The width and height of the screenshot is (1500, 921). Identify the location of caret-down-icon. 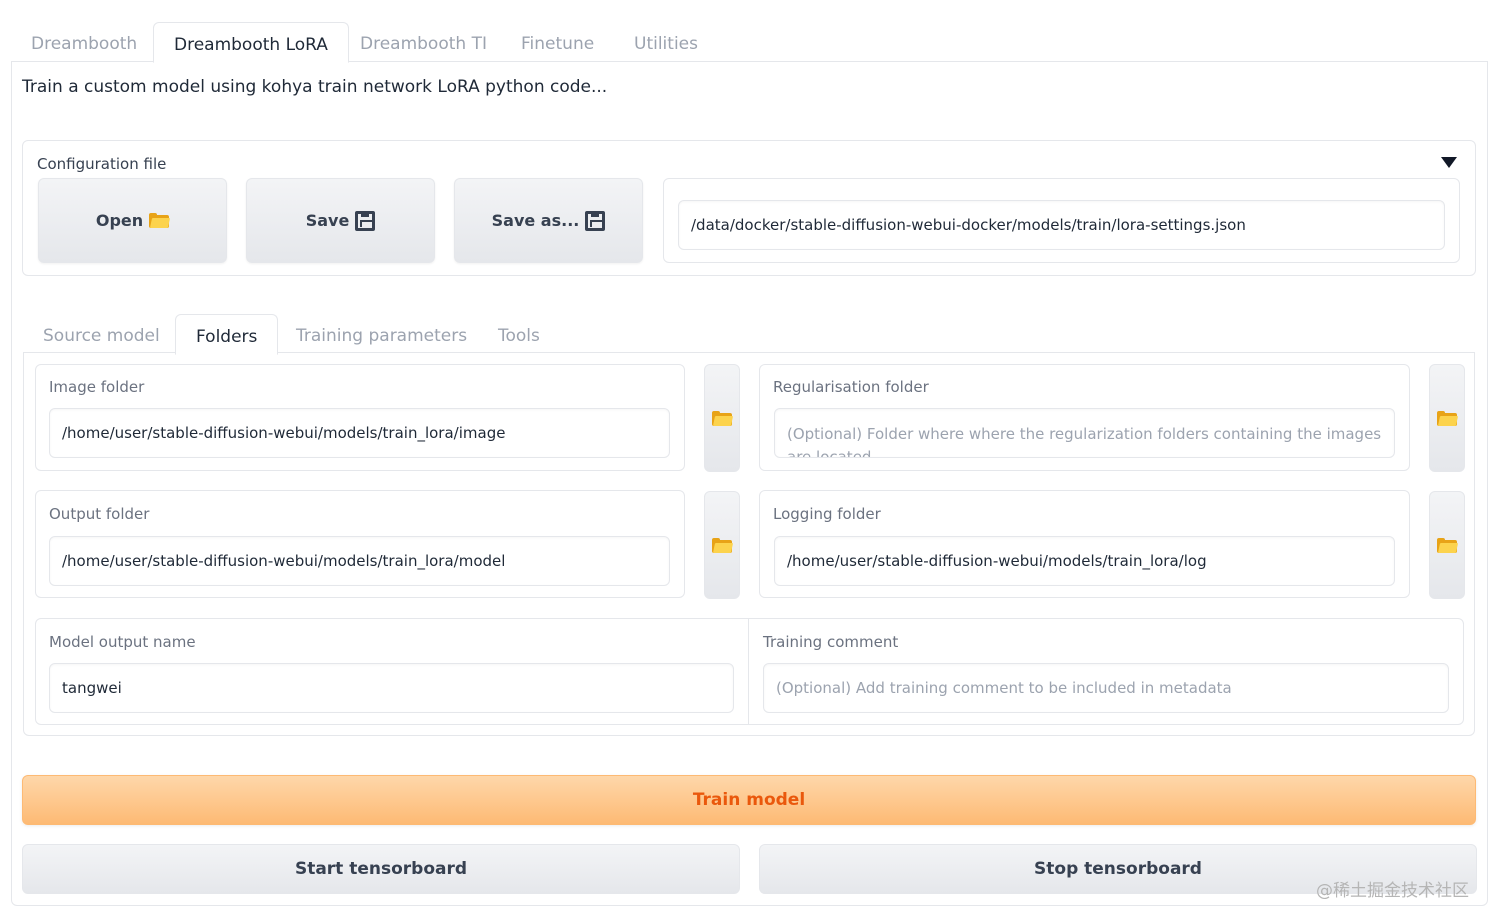
(1449, 162).